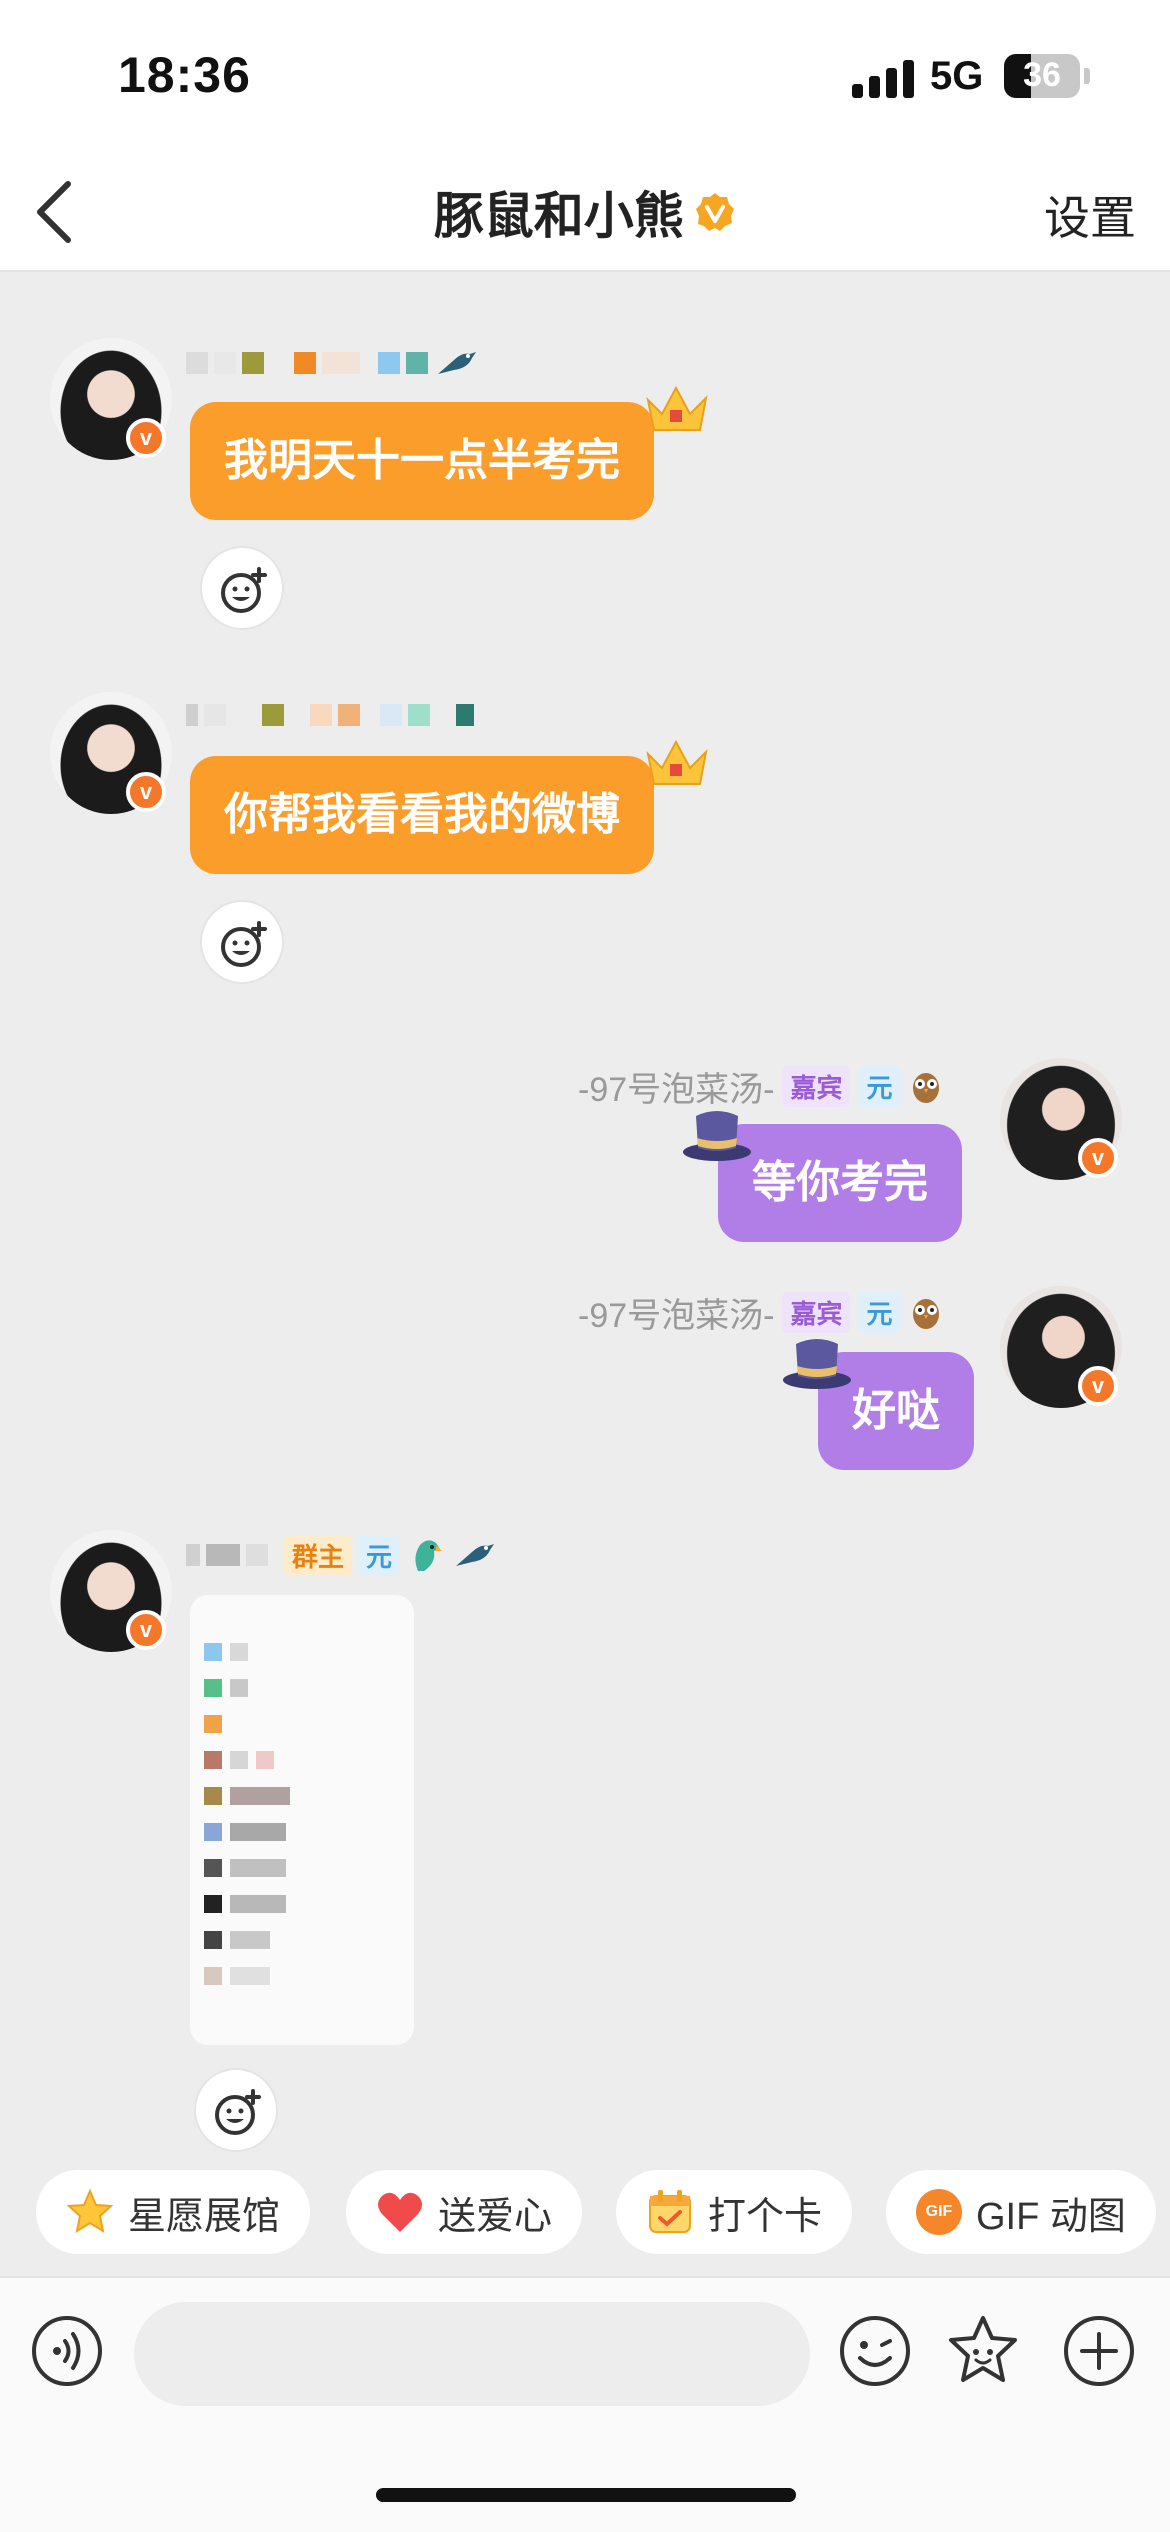 The height and width of the screenshot is (2532, 1170). What do you see at coordinates (422, 461) in the screenshot?
I see `message-bubble-1: 我明天十一点半考完` at bounding box center [422, 461].